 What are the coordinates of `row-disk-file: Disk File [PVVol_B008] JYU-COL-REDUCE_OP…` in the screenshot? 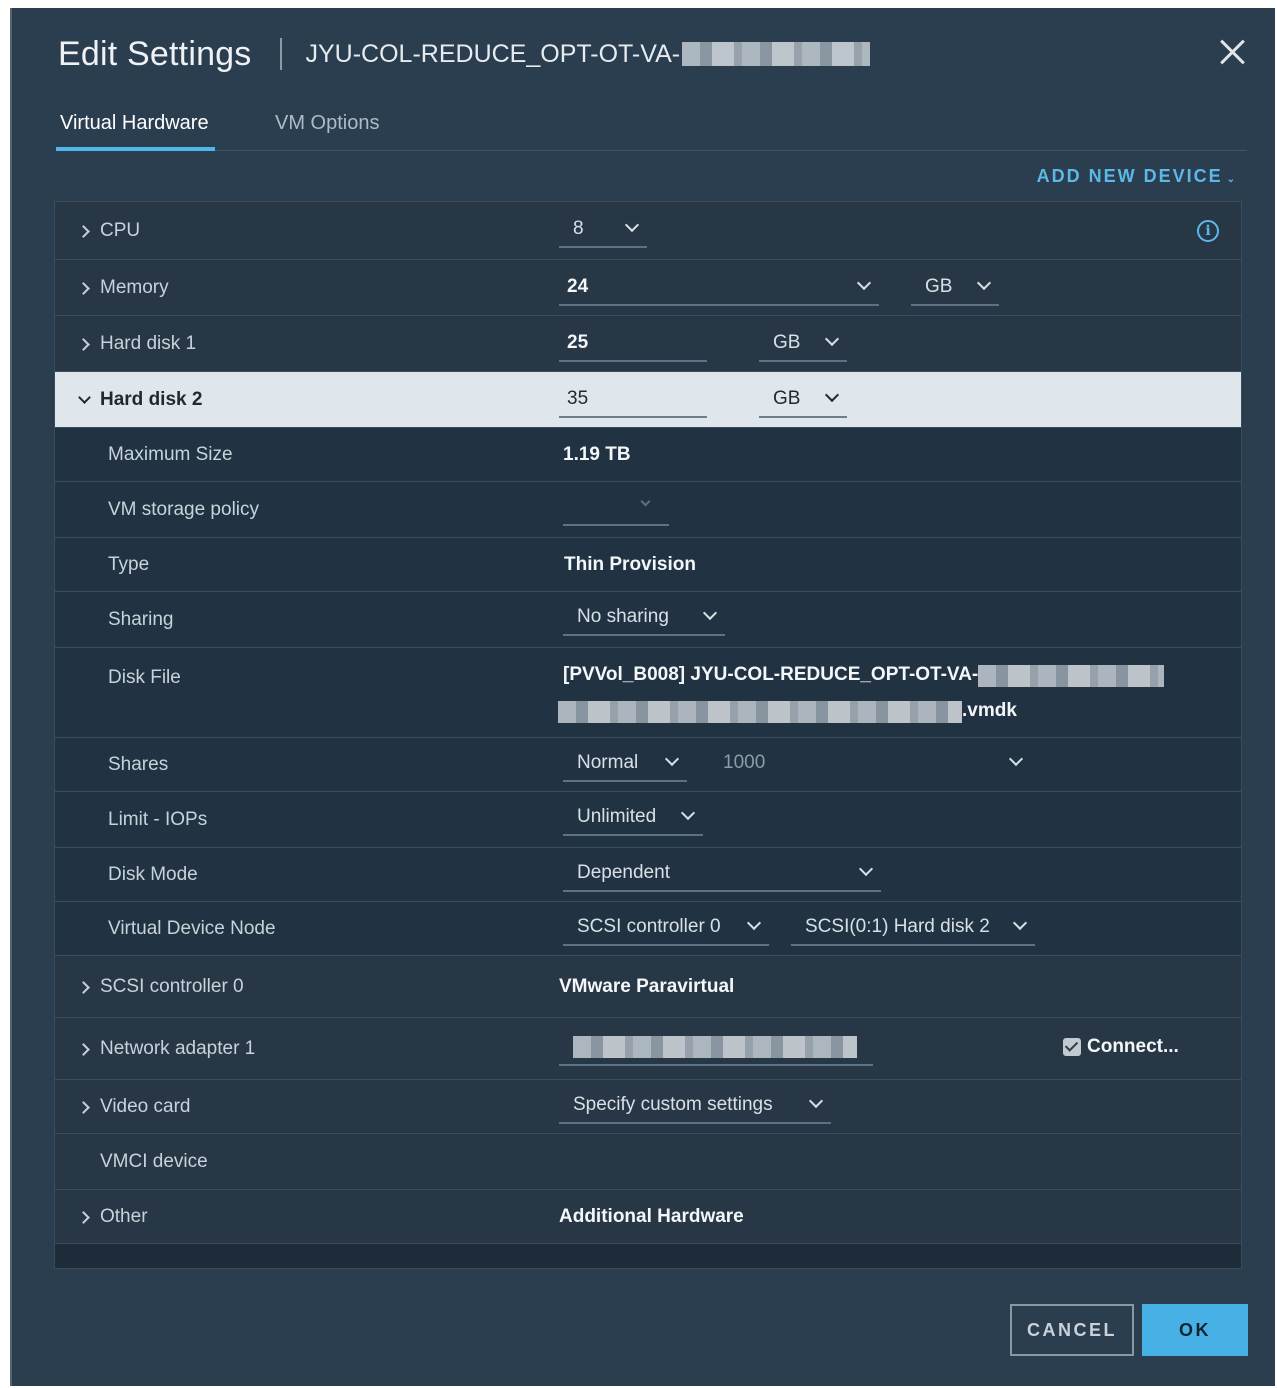 It's located at (648, 693).